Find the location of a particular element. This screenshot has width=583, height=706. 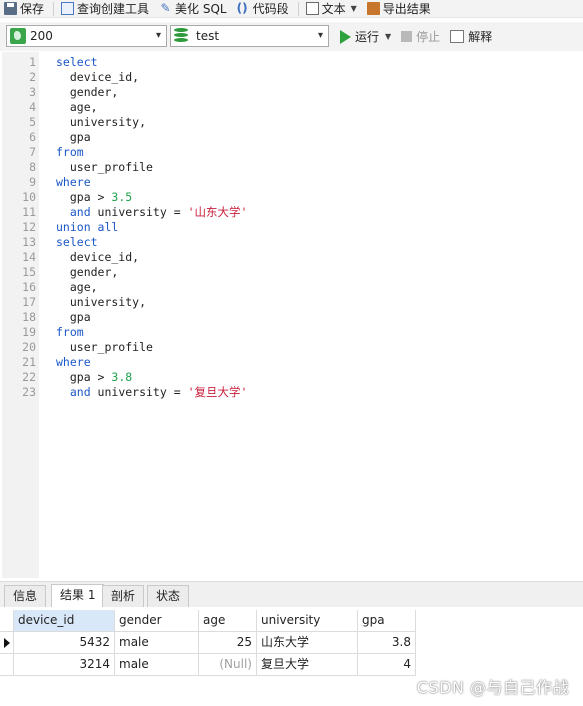

code-text: user_profile is located at coordinates (104, 167).